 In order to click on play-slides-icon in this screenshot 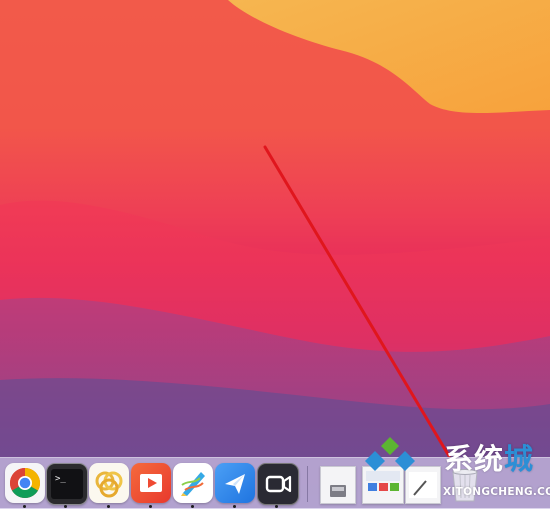, I will do `click(151, 483)`.